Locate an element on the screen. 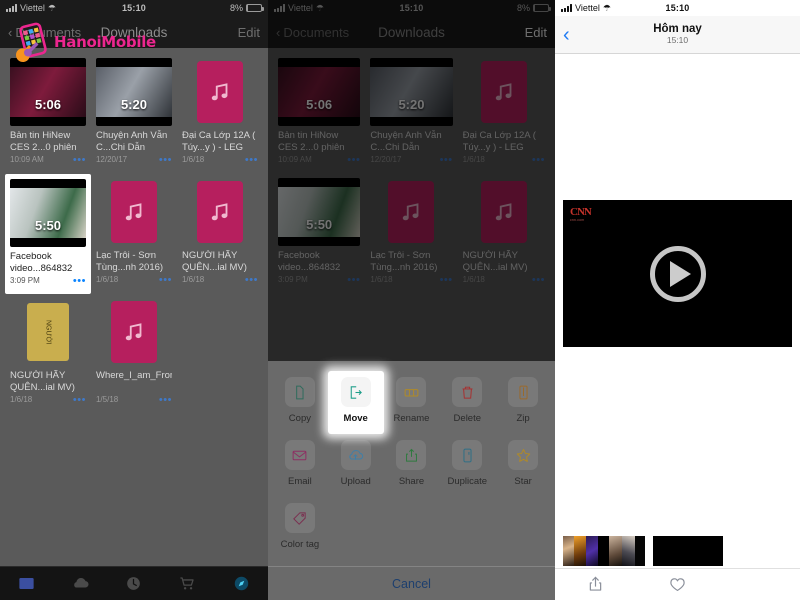 This screenshot has height=600, width=800. video-player: CNN cnn.com is located at coordinates (677, 273).